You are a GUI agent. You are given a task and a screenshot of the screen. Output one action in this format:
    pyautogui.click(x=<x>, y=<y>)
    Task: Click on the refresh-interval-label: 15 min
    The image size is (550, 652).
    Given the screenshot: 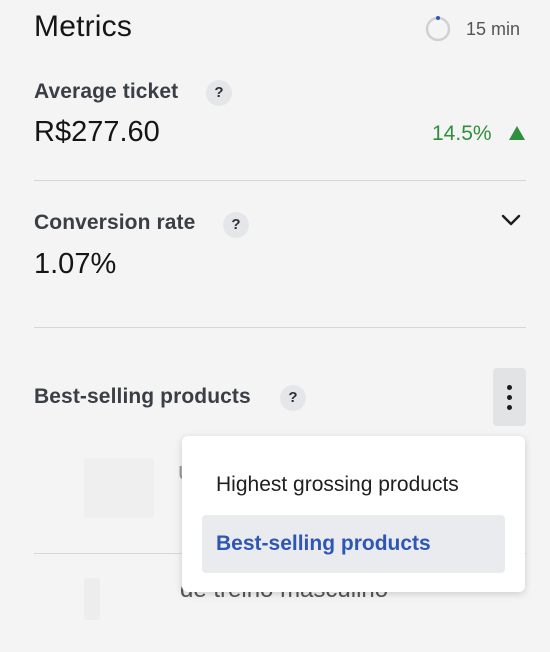 What is the action you would take?
    pyautogui.click(x=493, y=29)
    